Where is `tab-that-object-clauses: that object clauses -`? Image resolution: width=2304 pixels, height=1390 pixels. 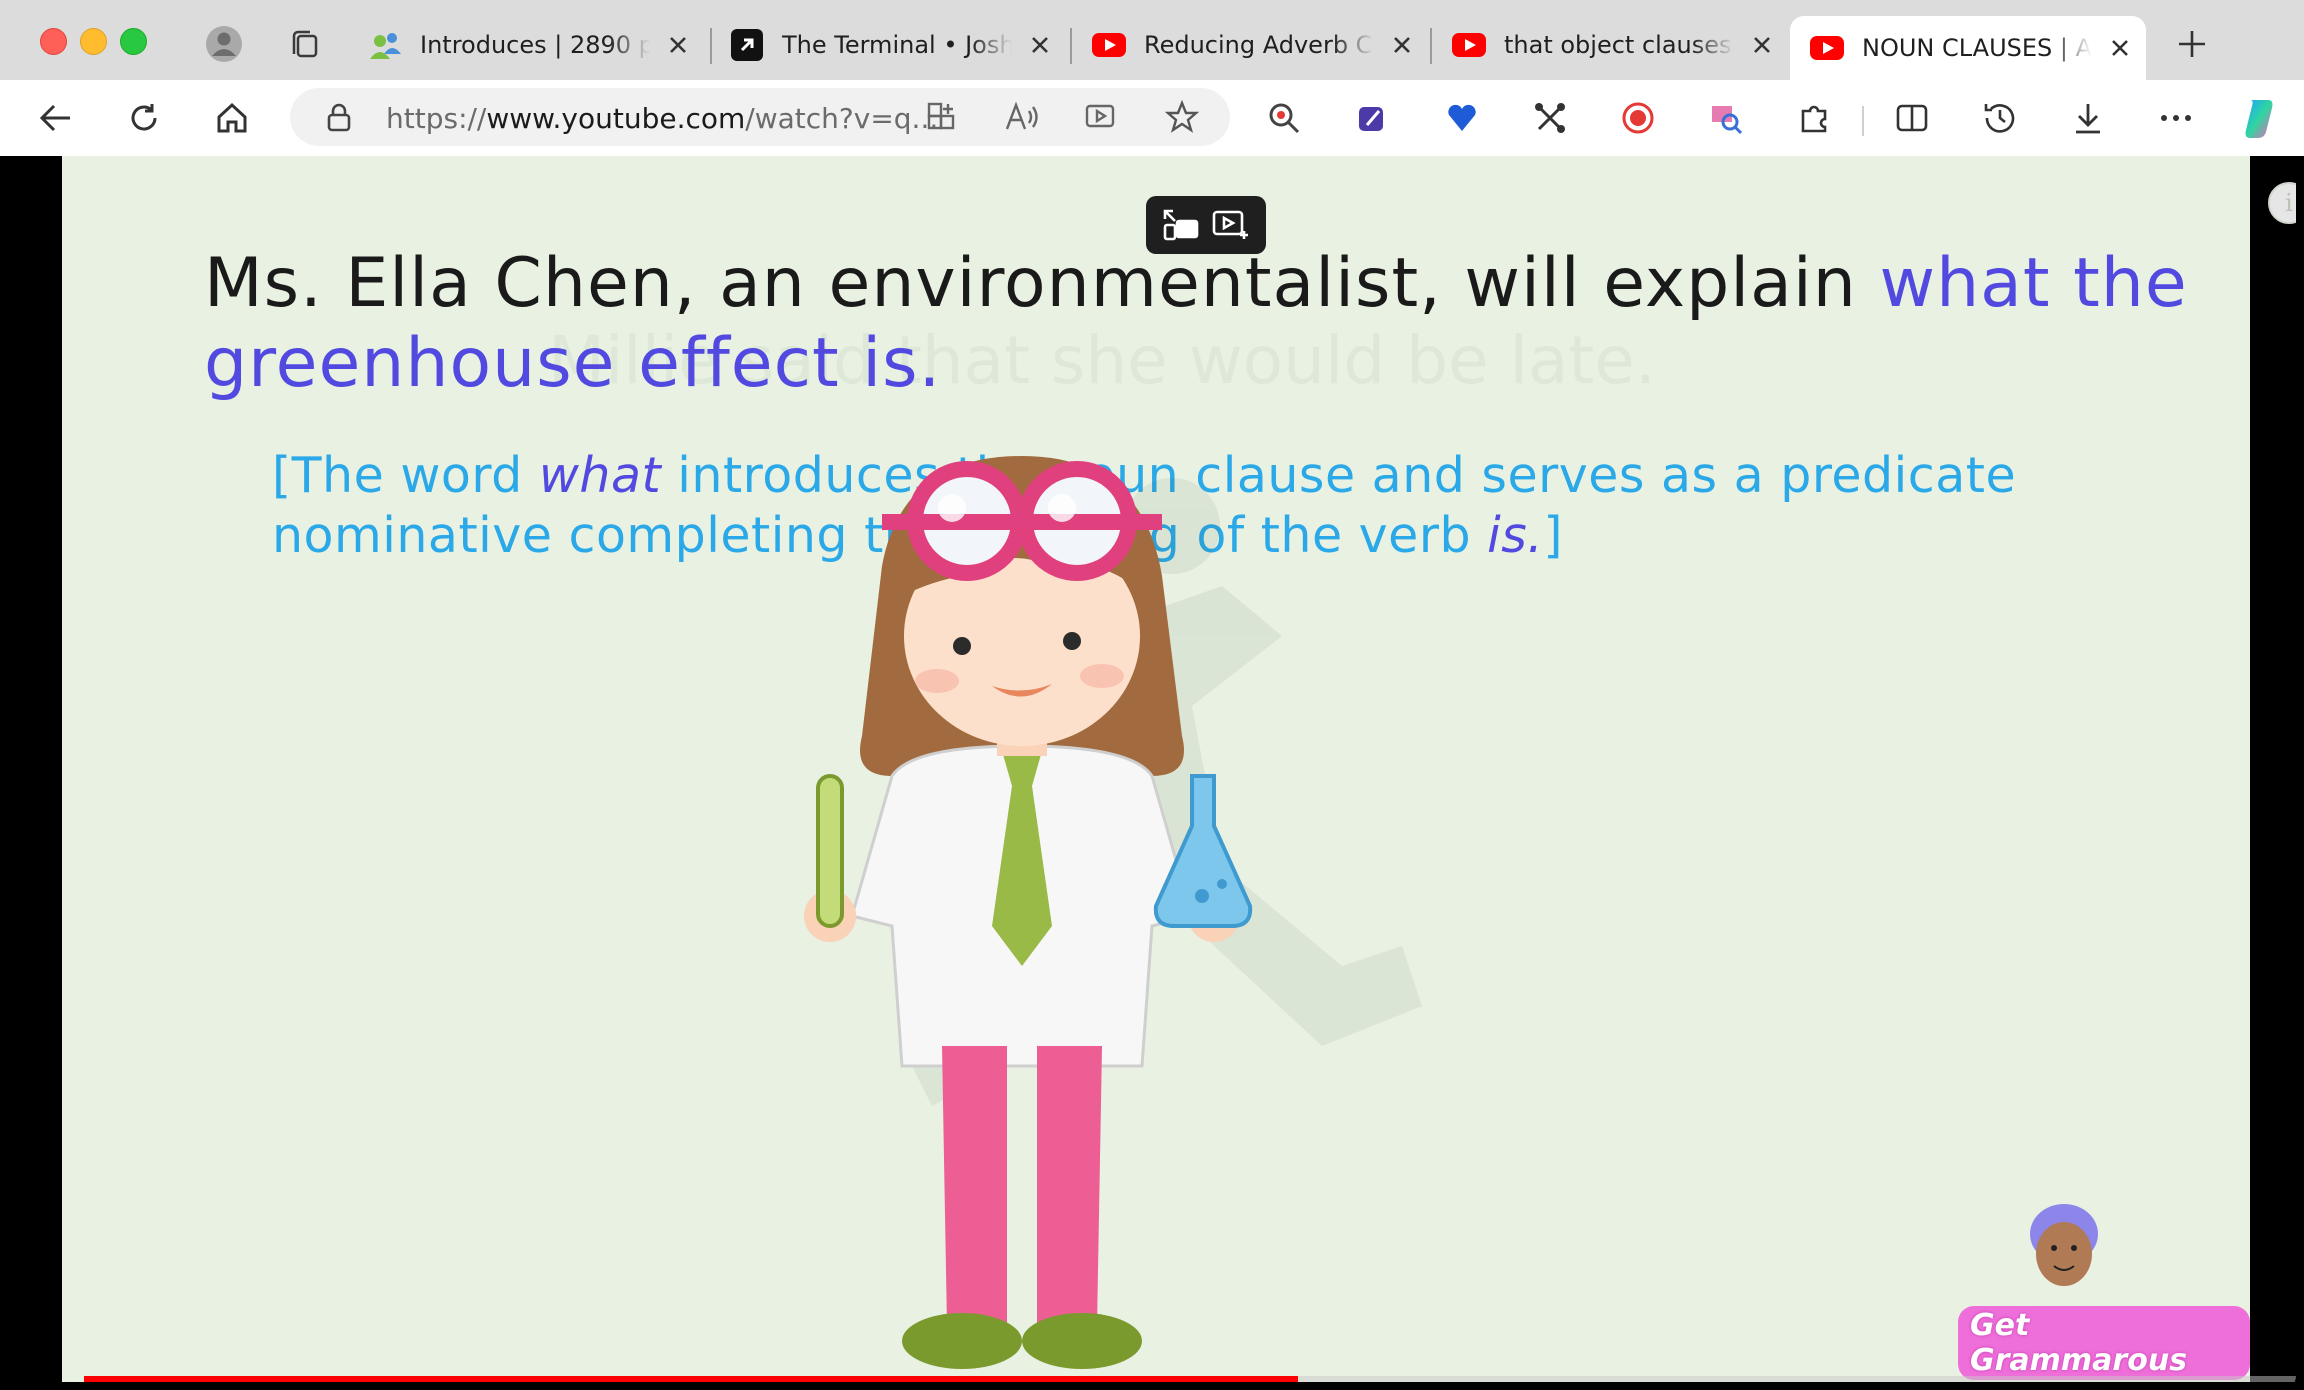 tab-that-object-clauses: that object clauses - is located at coordinates (1617, 45).